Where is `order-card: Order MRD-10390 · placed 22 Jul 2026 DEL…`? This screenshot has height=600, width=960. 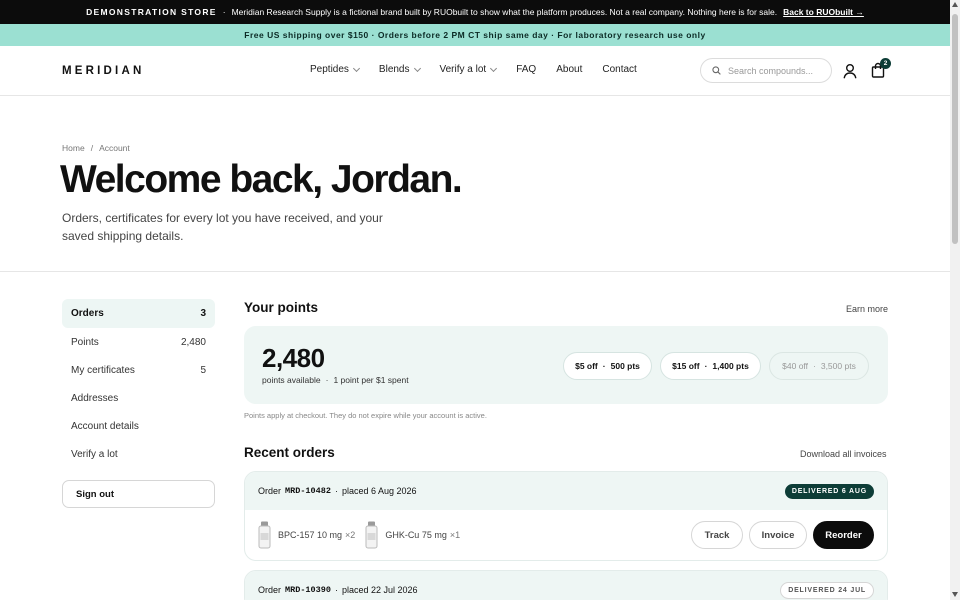
order-card: Order MRD-10390 · placed 22 Jul 2026 DEL… is located at coordinates (566, 585).